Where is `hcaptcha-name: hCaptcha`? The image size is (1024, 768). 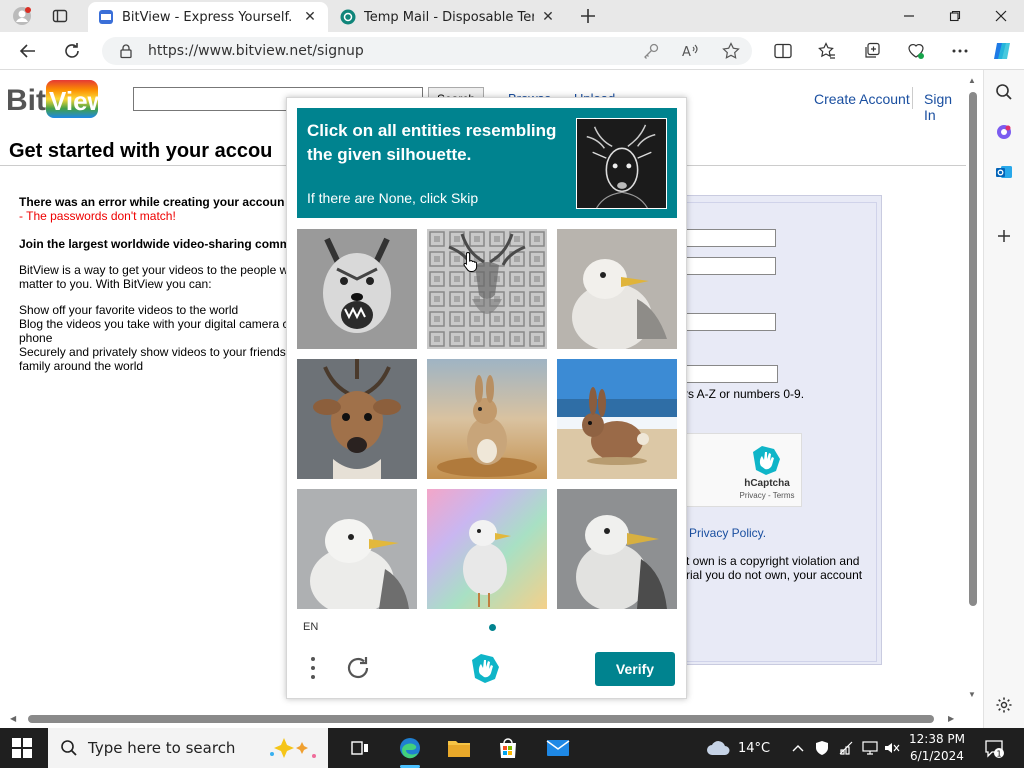
hcaptcha-name: hCaptcha is located at coordinates (767, 483).